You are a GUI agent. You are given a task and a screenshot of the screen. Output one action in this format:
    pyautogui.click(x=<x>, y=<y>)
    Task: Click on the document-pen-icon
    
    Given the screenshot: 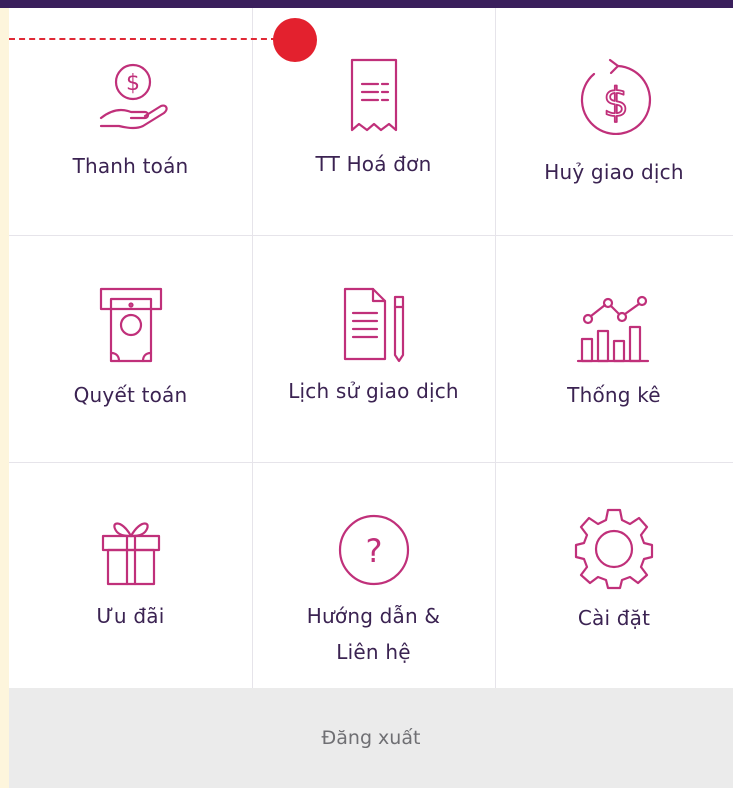 What is the action you would take?
    pyautogui.click(x=373, y=325)
    